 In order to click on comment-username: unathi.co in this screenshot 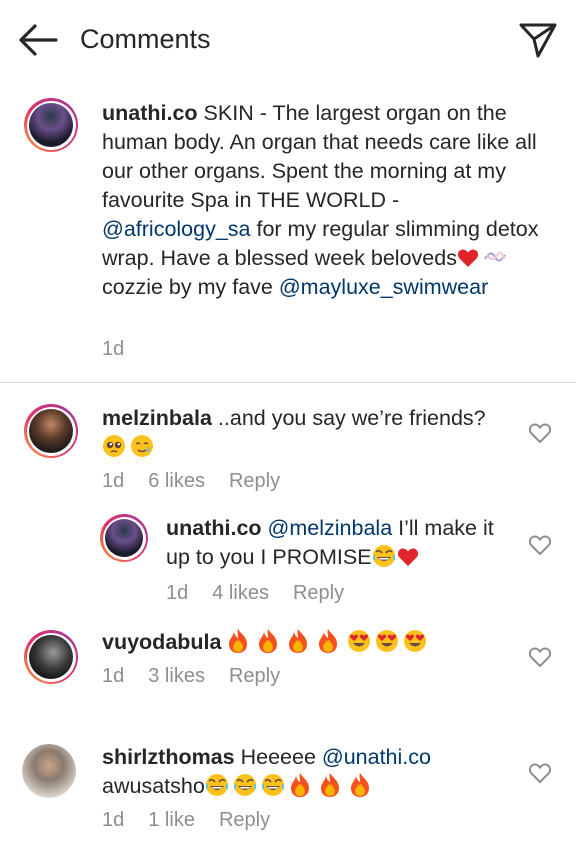, I will do `click(214, 528)`.